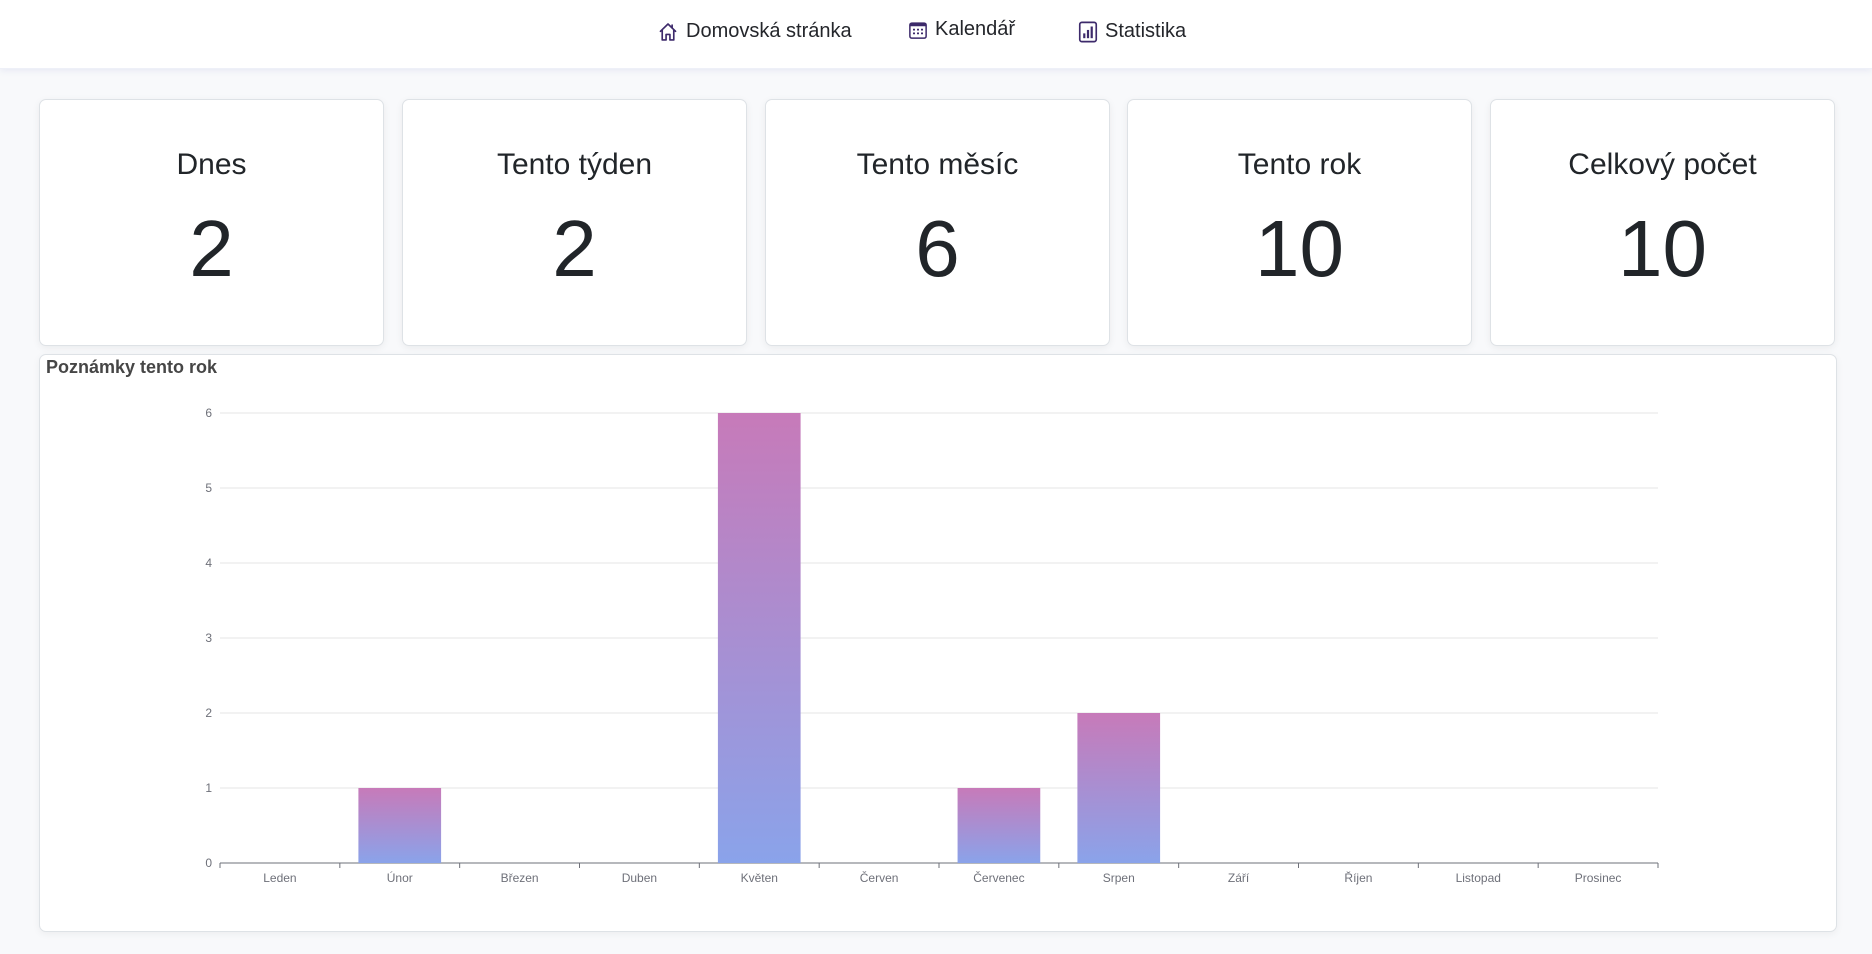 The image size is (1872, 954). I want to click on bar-chart-icon, so click(1088, 31).